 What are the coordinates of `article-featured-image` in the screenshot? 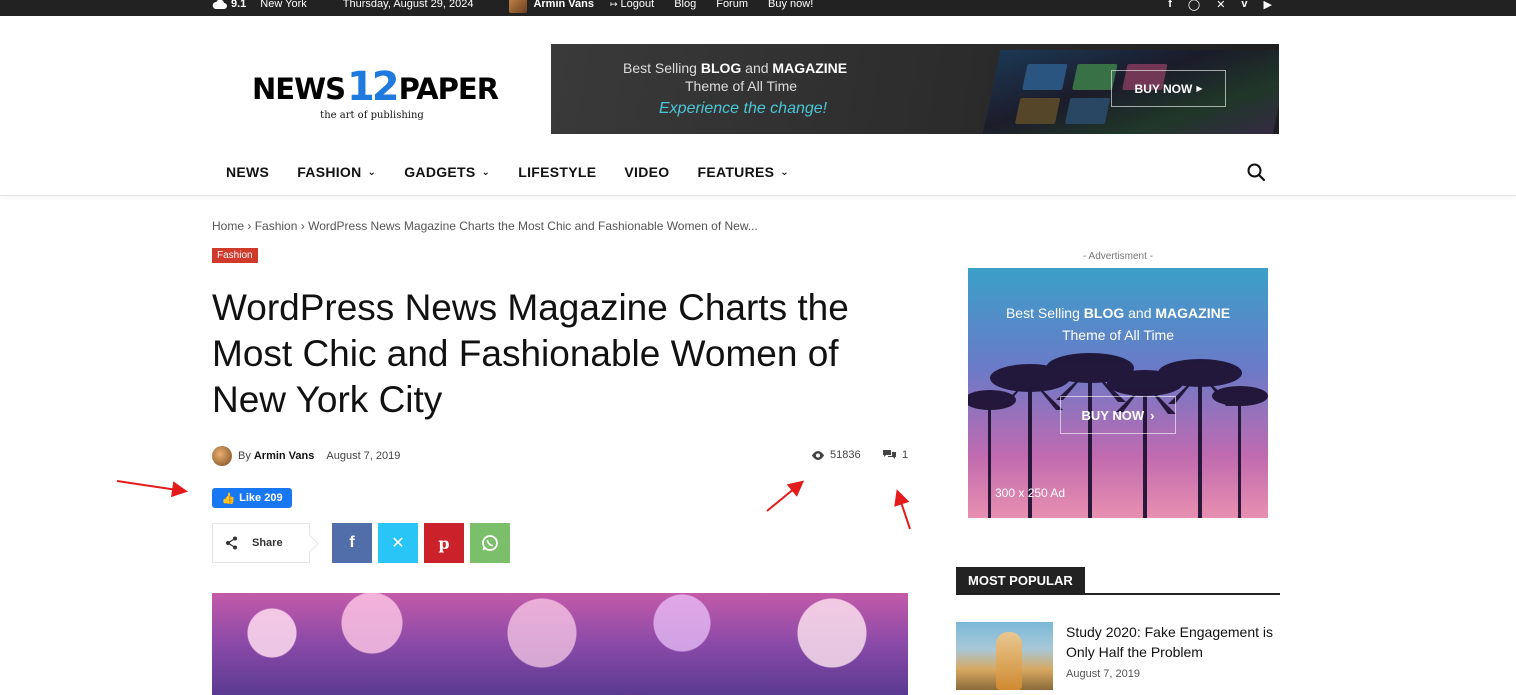 It's located at (560, 644).